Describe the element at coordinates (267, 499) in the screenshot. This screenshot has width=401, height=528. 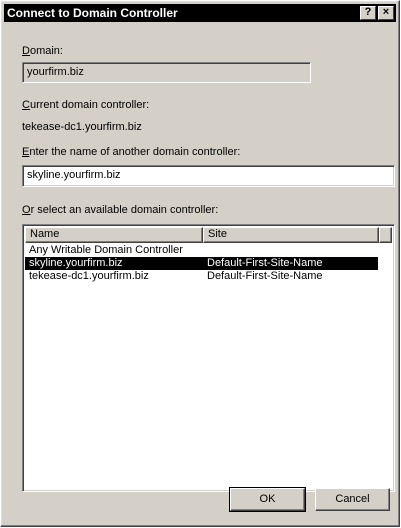
I see `ok-button: OK` at that location.